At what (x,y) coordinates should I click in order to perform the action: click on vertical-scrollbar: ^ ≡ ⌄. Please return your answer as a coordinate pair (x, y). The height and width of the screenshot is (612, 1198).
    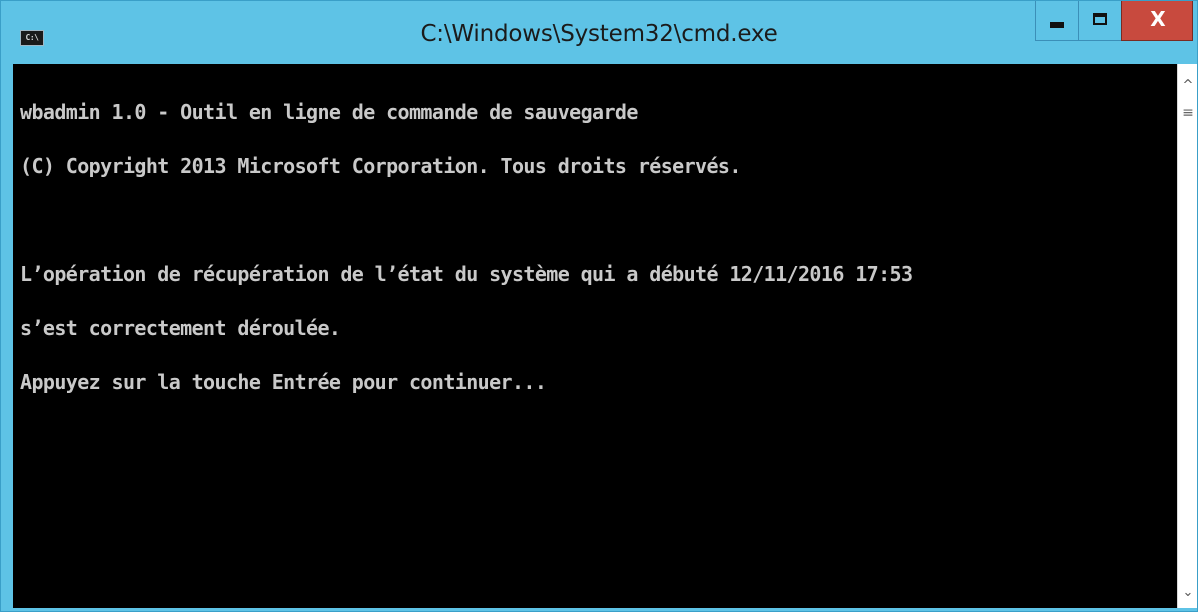
    Looking at the image, I should click on (1187, 336).